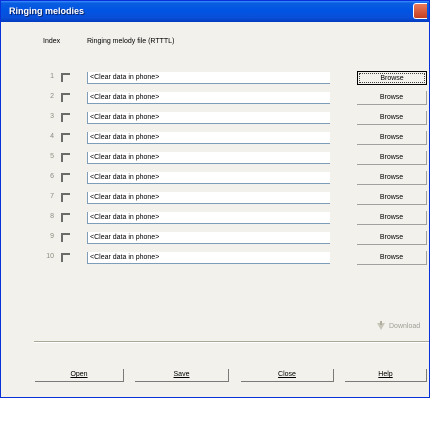 The width and height of the screenshot is (431, 433). I want to click on row-index: 10, so click(50, 256).